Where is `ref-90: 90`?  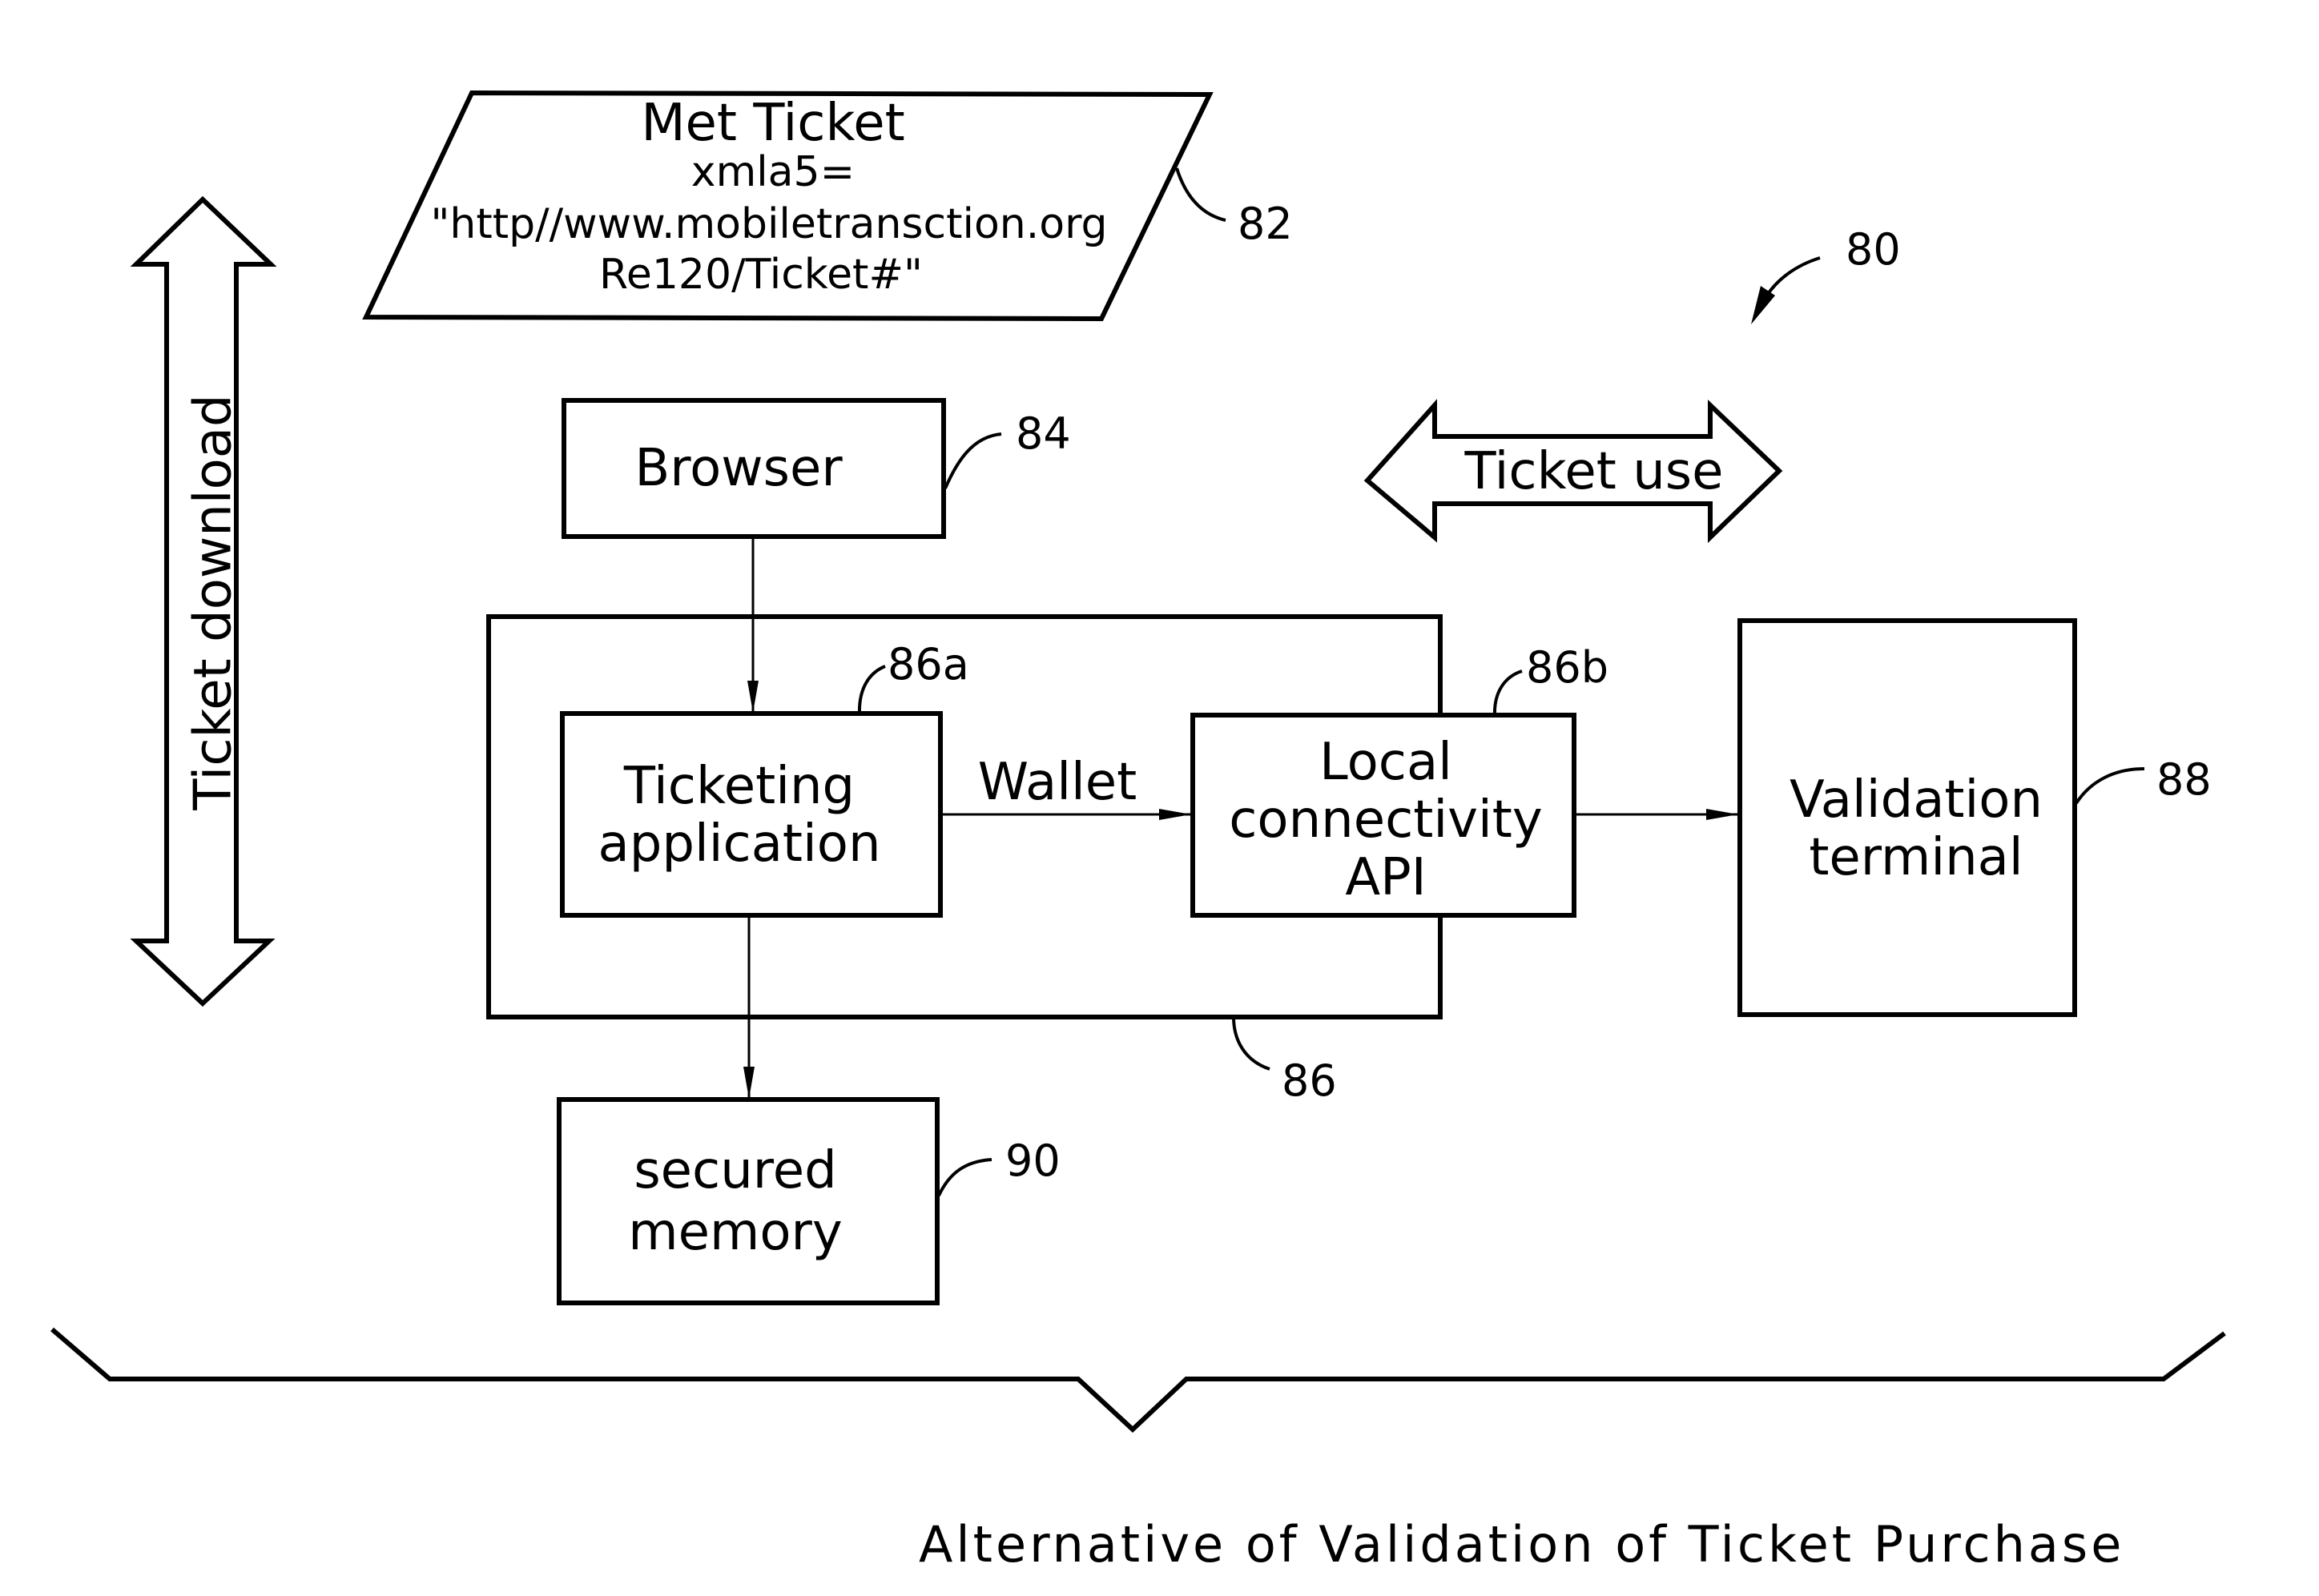 ref-90: 90 is located at coordinates (1033, 1161).